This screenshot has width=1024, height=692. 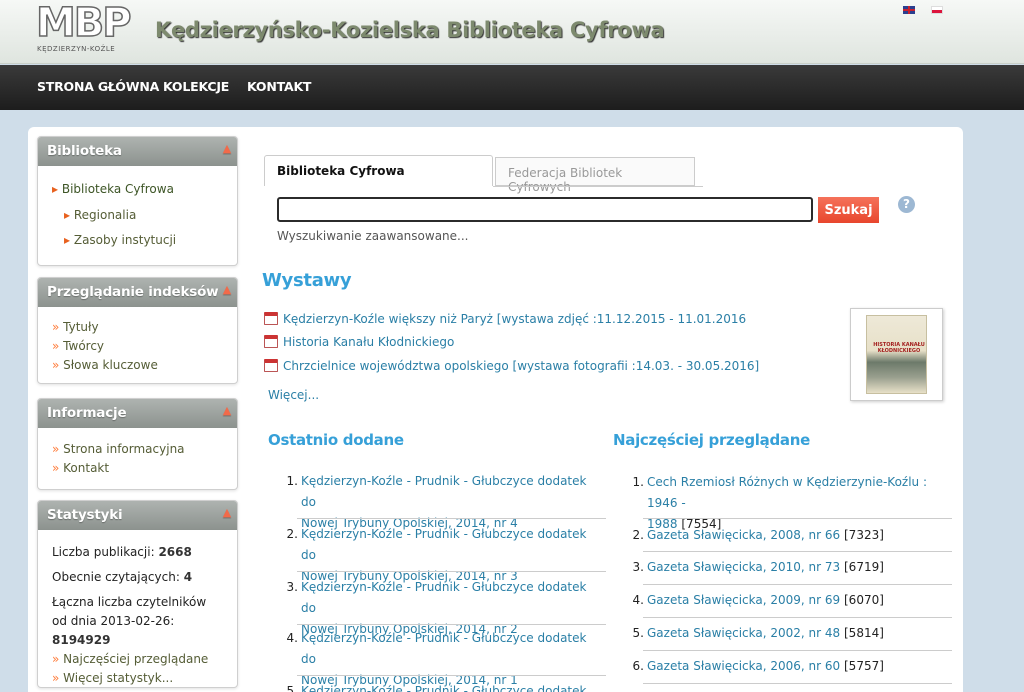 What do you see at coordinates (137, 413) in the screenshot?
I see `box-informacje-header: Informacje ▲` at bounding box center [137, 413].